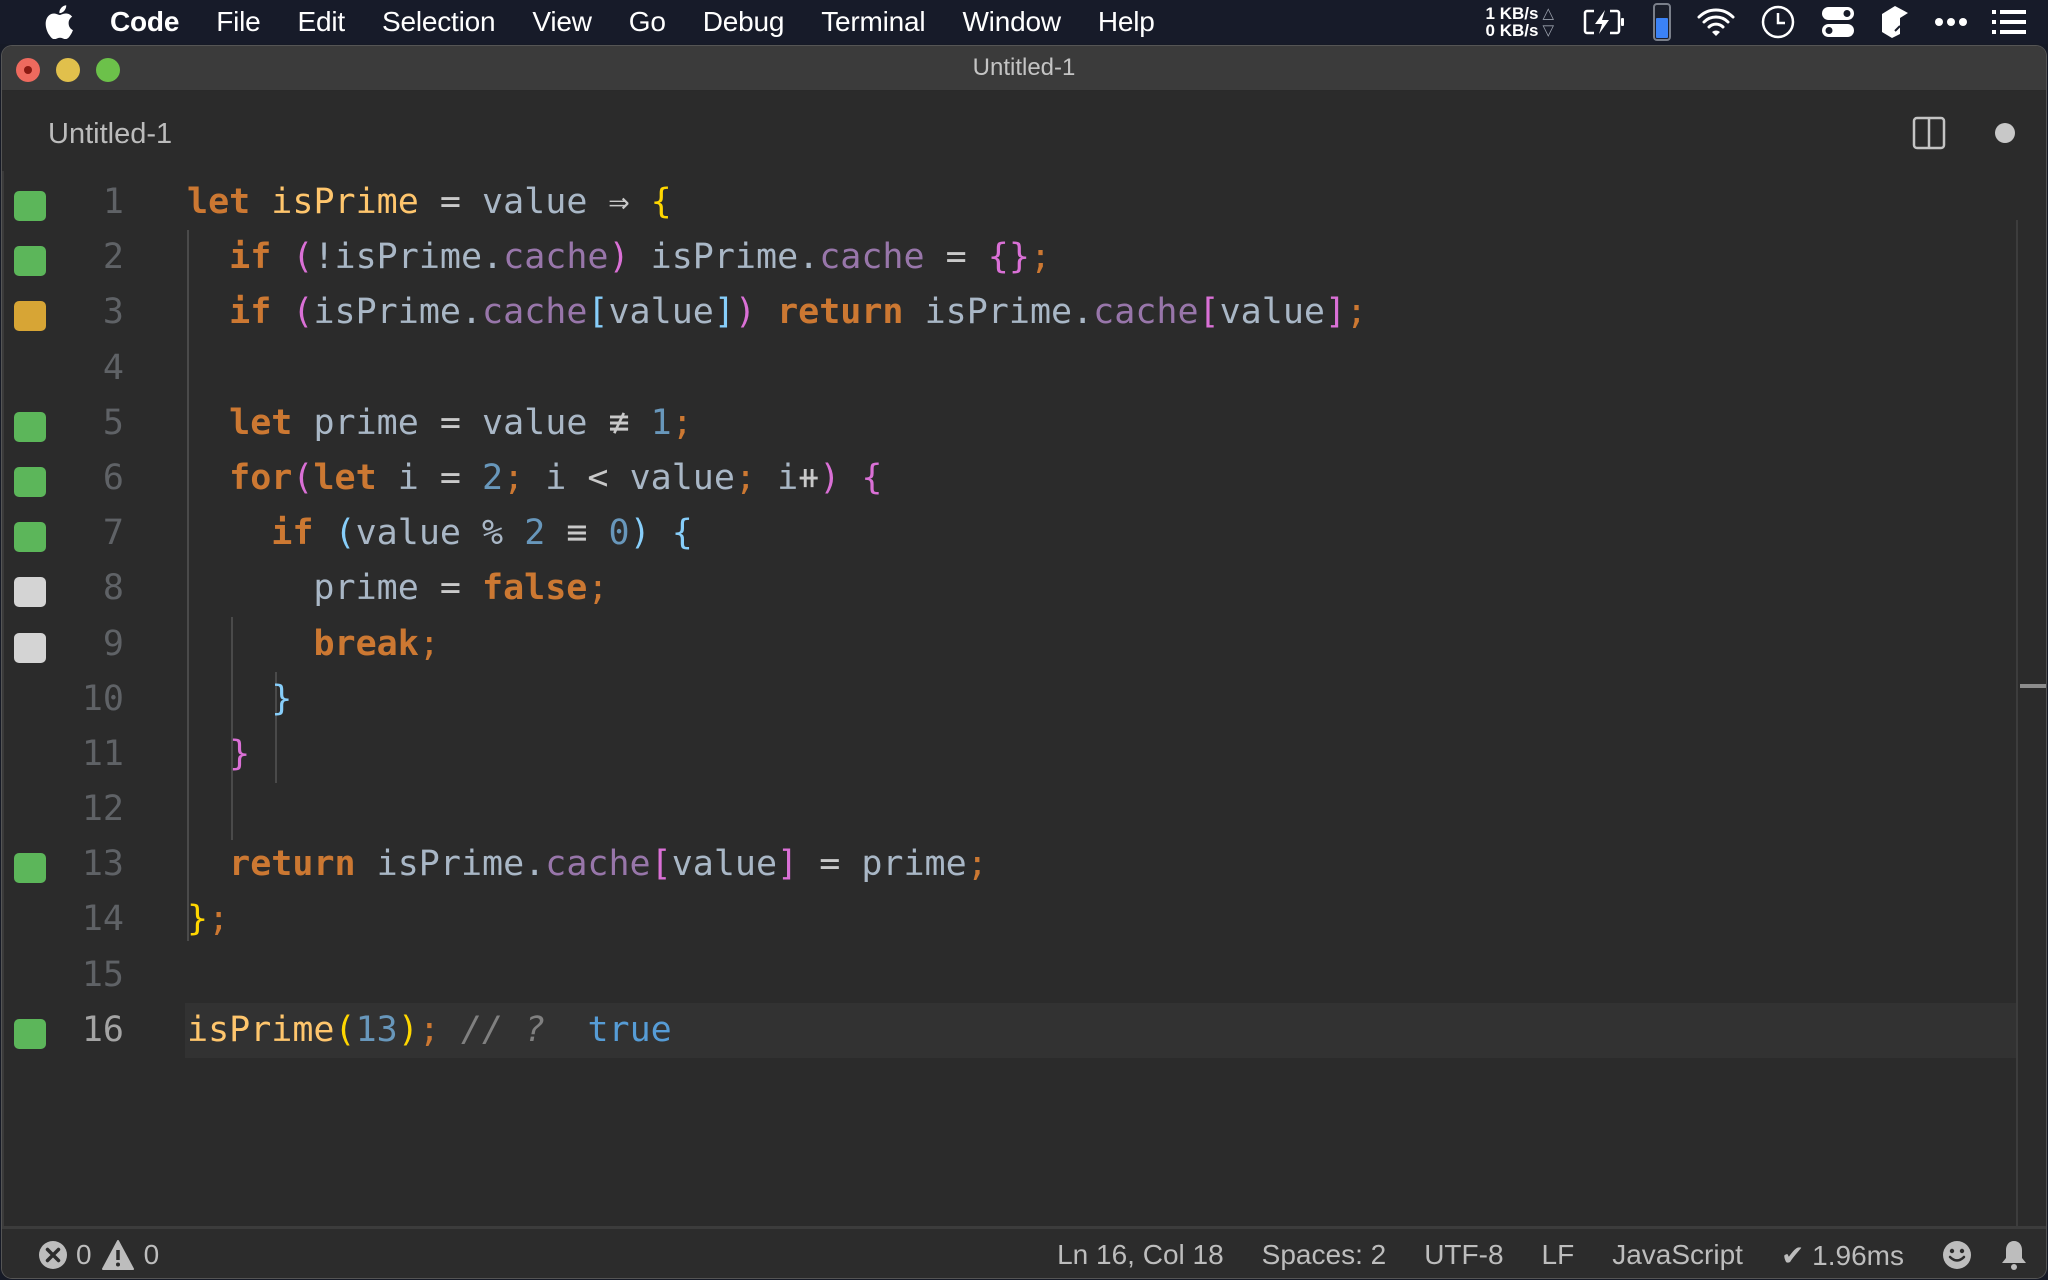 The width and height of the screenshot is (2048, 1280). Describe the element at coordinates (2005, 133) in the screenshot. I see `unsaved-changes-dot-icon` at that location.